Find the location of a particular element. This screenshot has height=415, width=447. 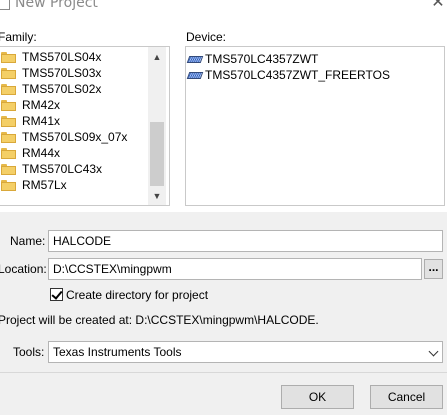

family-item-label: RM41x is located at coordinates (41, 121).